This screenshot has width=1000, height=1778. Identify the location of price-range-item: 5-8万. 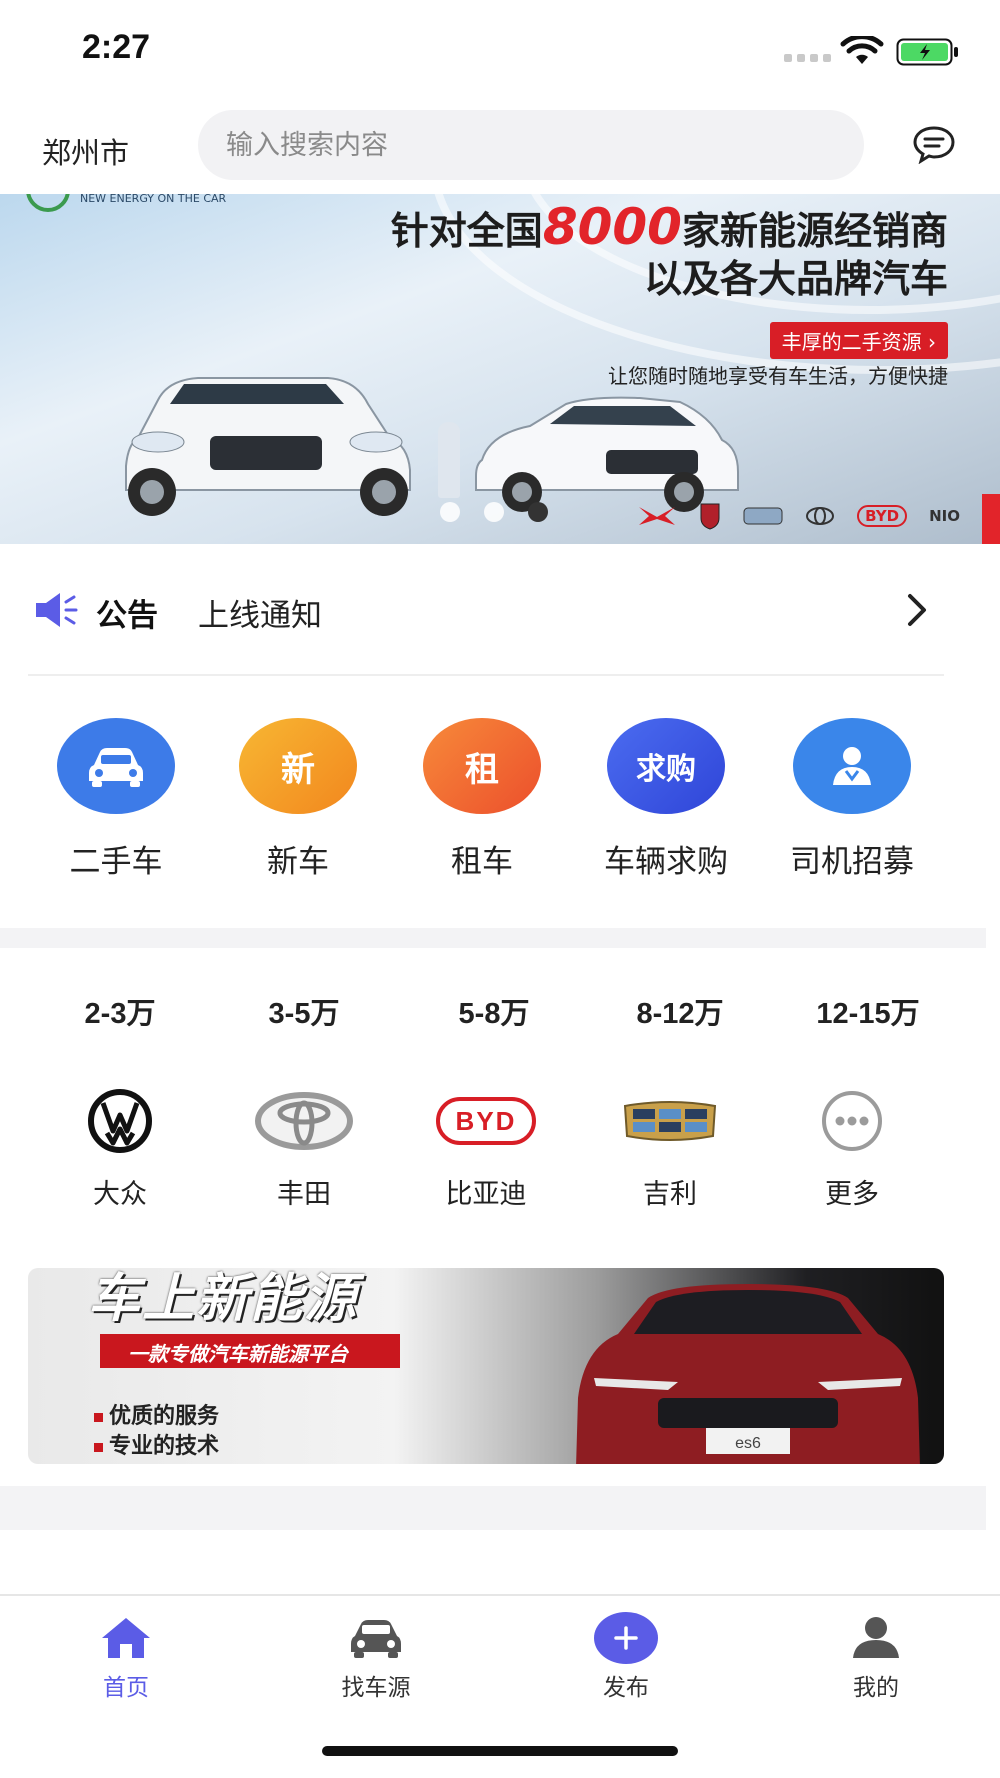
(494, 1011).